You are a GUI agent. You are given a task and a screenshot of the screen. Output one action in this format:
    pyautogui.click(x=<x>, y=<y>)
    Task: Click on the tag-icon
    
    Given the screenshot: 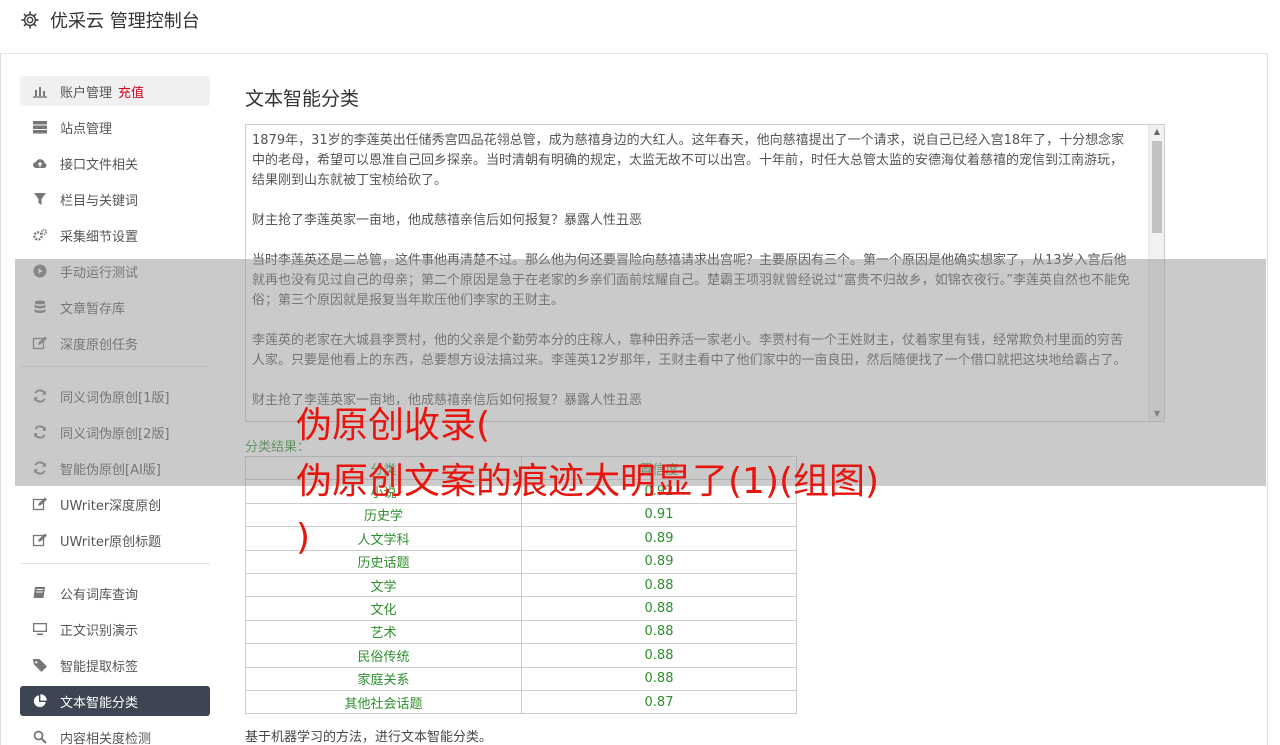 What is the action you would take?
    pyautogui.click(x=40, y=665)
    